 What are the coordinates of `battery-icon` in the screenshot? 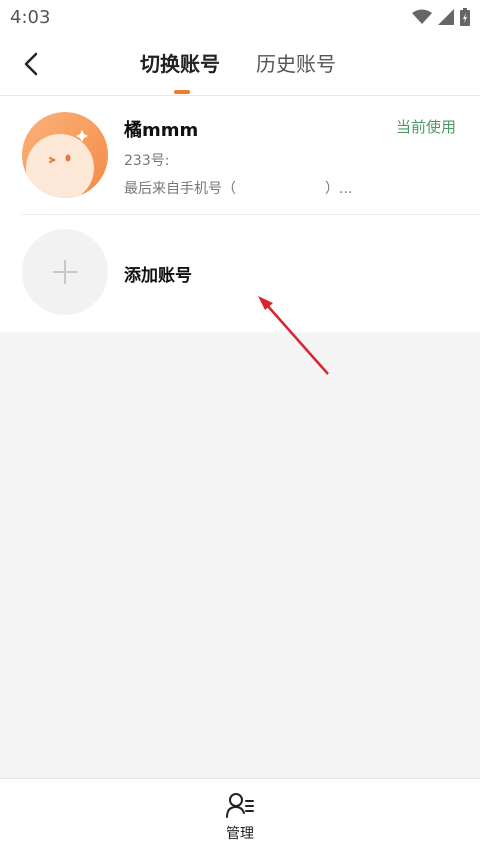 It's located at (465, 17).